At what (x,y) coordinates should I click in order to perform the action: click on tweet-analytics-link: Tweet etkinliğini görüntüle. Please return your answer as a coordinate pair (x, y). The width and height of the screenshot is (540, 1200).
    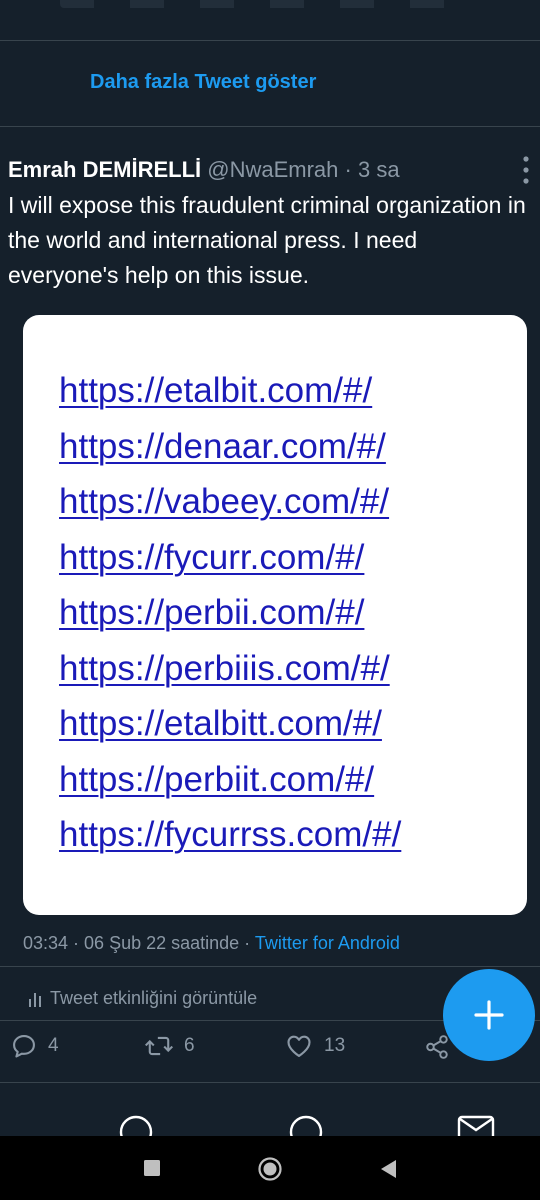
    Looking at the image, I should click on (142, 998).